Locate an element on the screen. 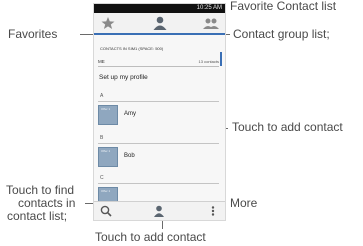 The width and height of the screenshot is (363, 246). set-up-profile: Set up my profile is located at coordinates (123, 77).